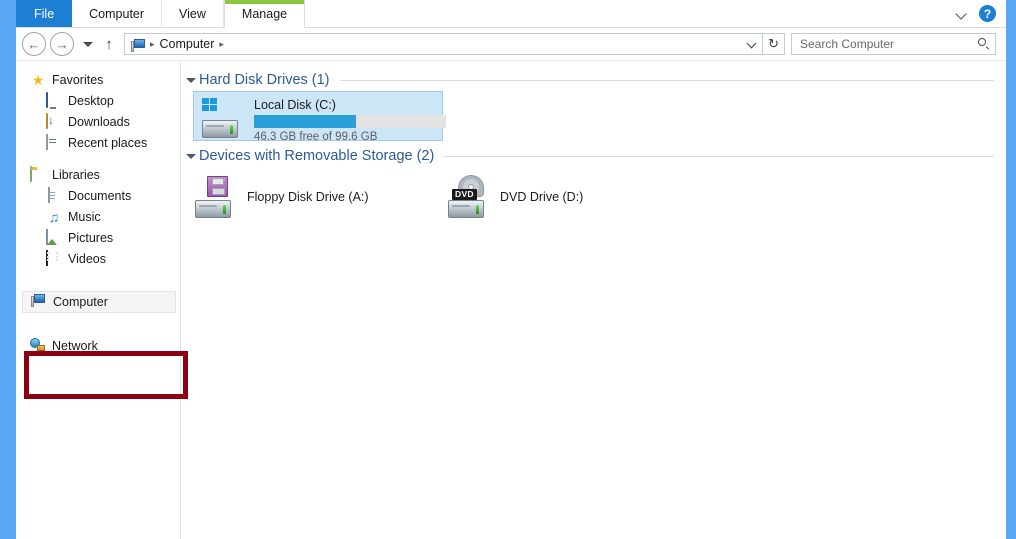 This screenshot has width=1016, height=539. I want to click on sidebar-item-network: Network, so click(98, 345).